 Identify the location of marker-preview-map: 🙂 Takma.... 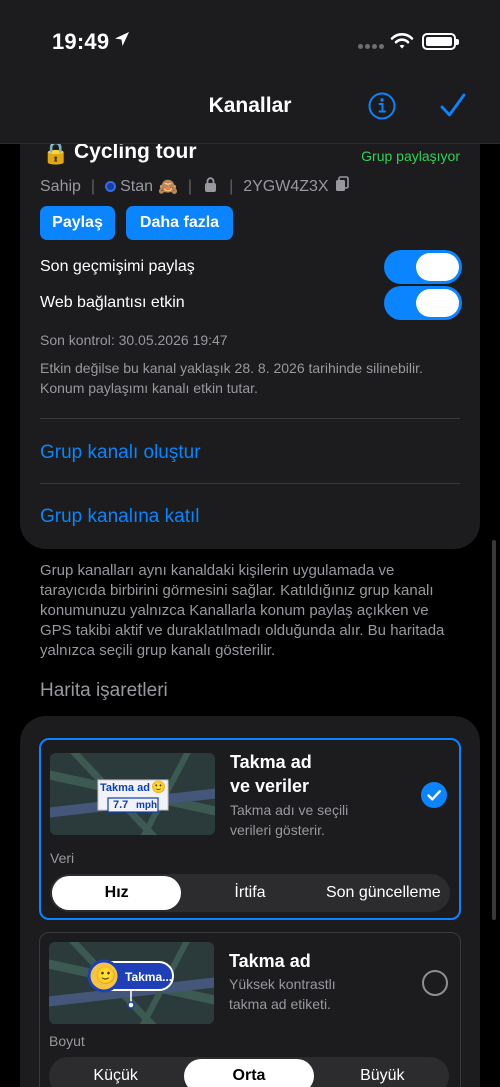
(131, 983).